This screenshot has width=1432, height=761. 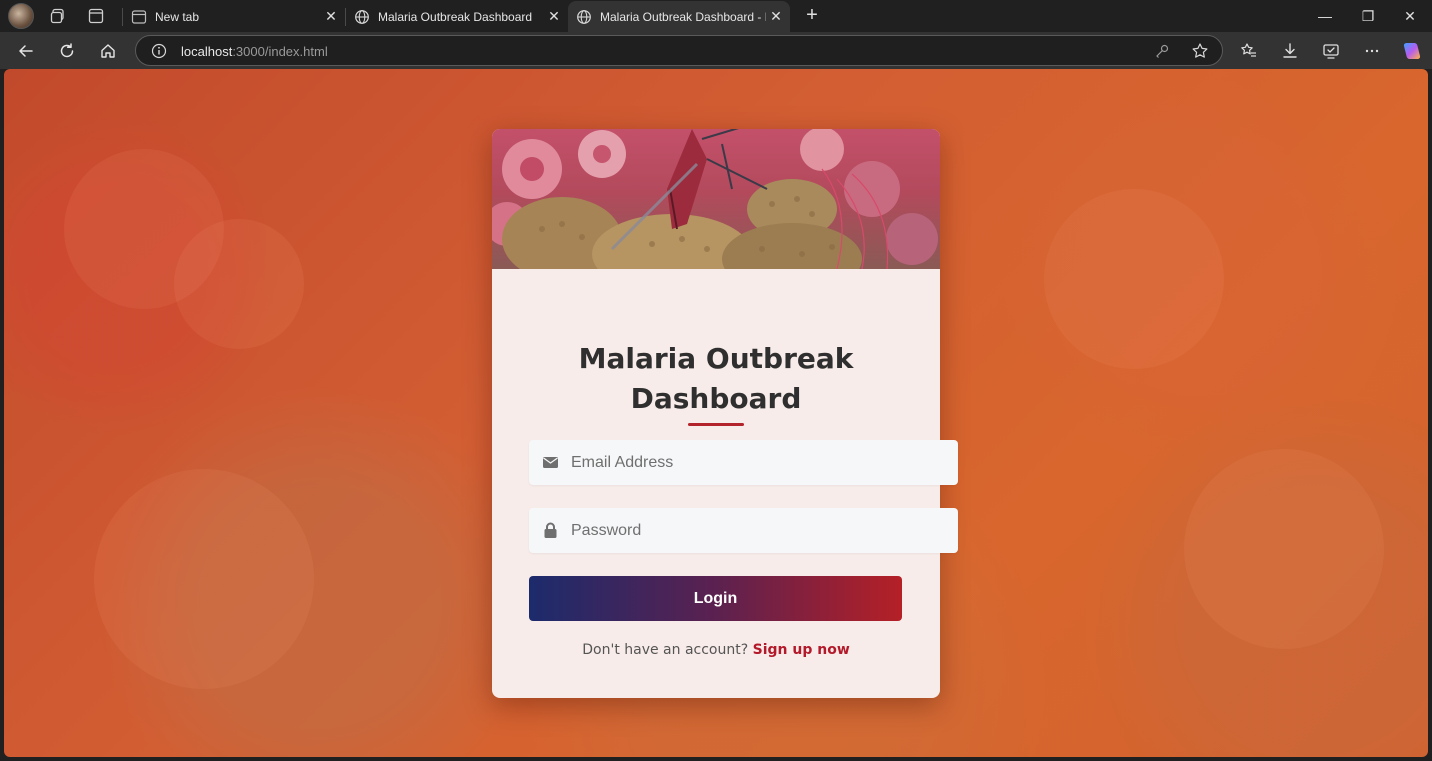 I want to click on tab-title: Malaria Outbreak Dashboard, so click(x=455, y=16).